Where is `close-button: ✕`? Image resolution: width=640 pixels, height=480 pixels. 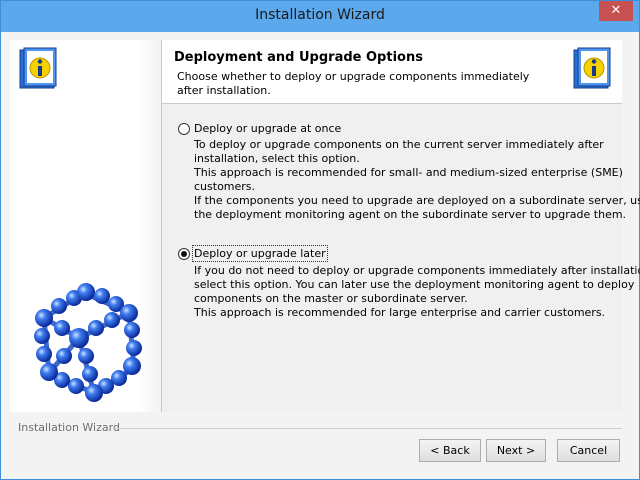
close-button: ✕ is located at coordinates (616, 11).